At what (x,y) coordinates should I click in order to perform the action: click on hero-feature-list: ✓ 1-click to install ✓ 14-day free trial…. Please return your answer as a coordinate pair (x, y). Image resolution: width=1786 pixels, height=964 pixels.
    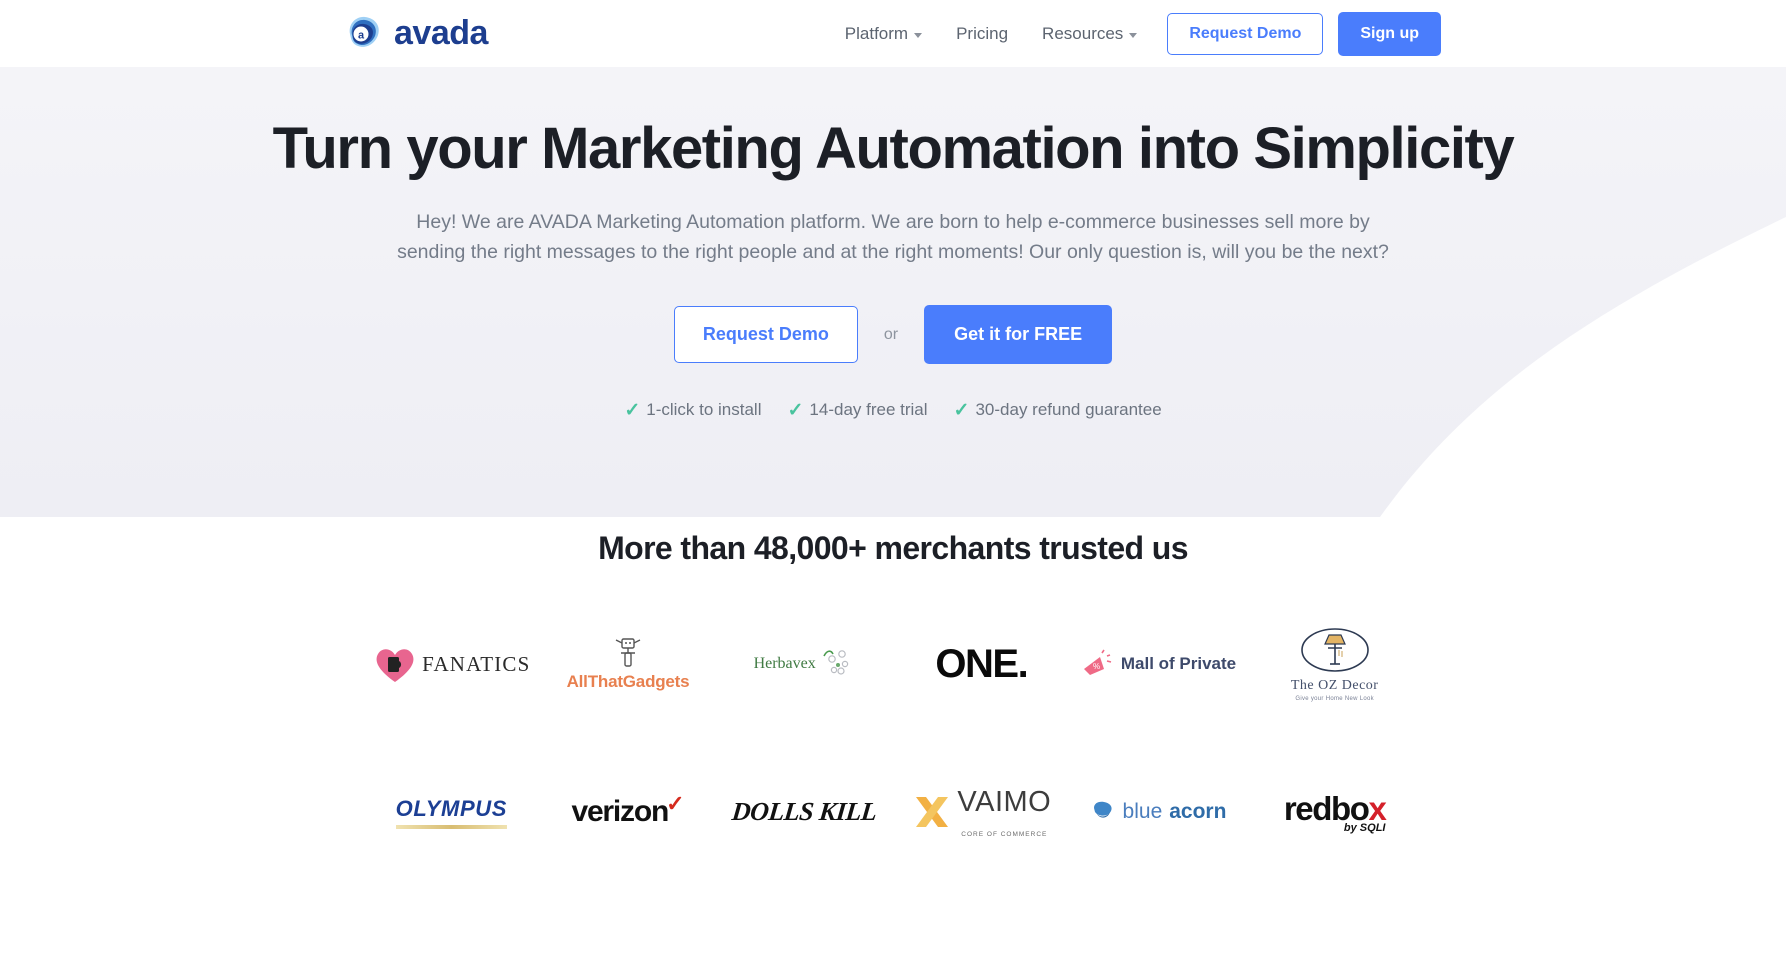
    Looking at the image, I should click on (893, 410).